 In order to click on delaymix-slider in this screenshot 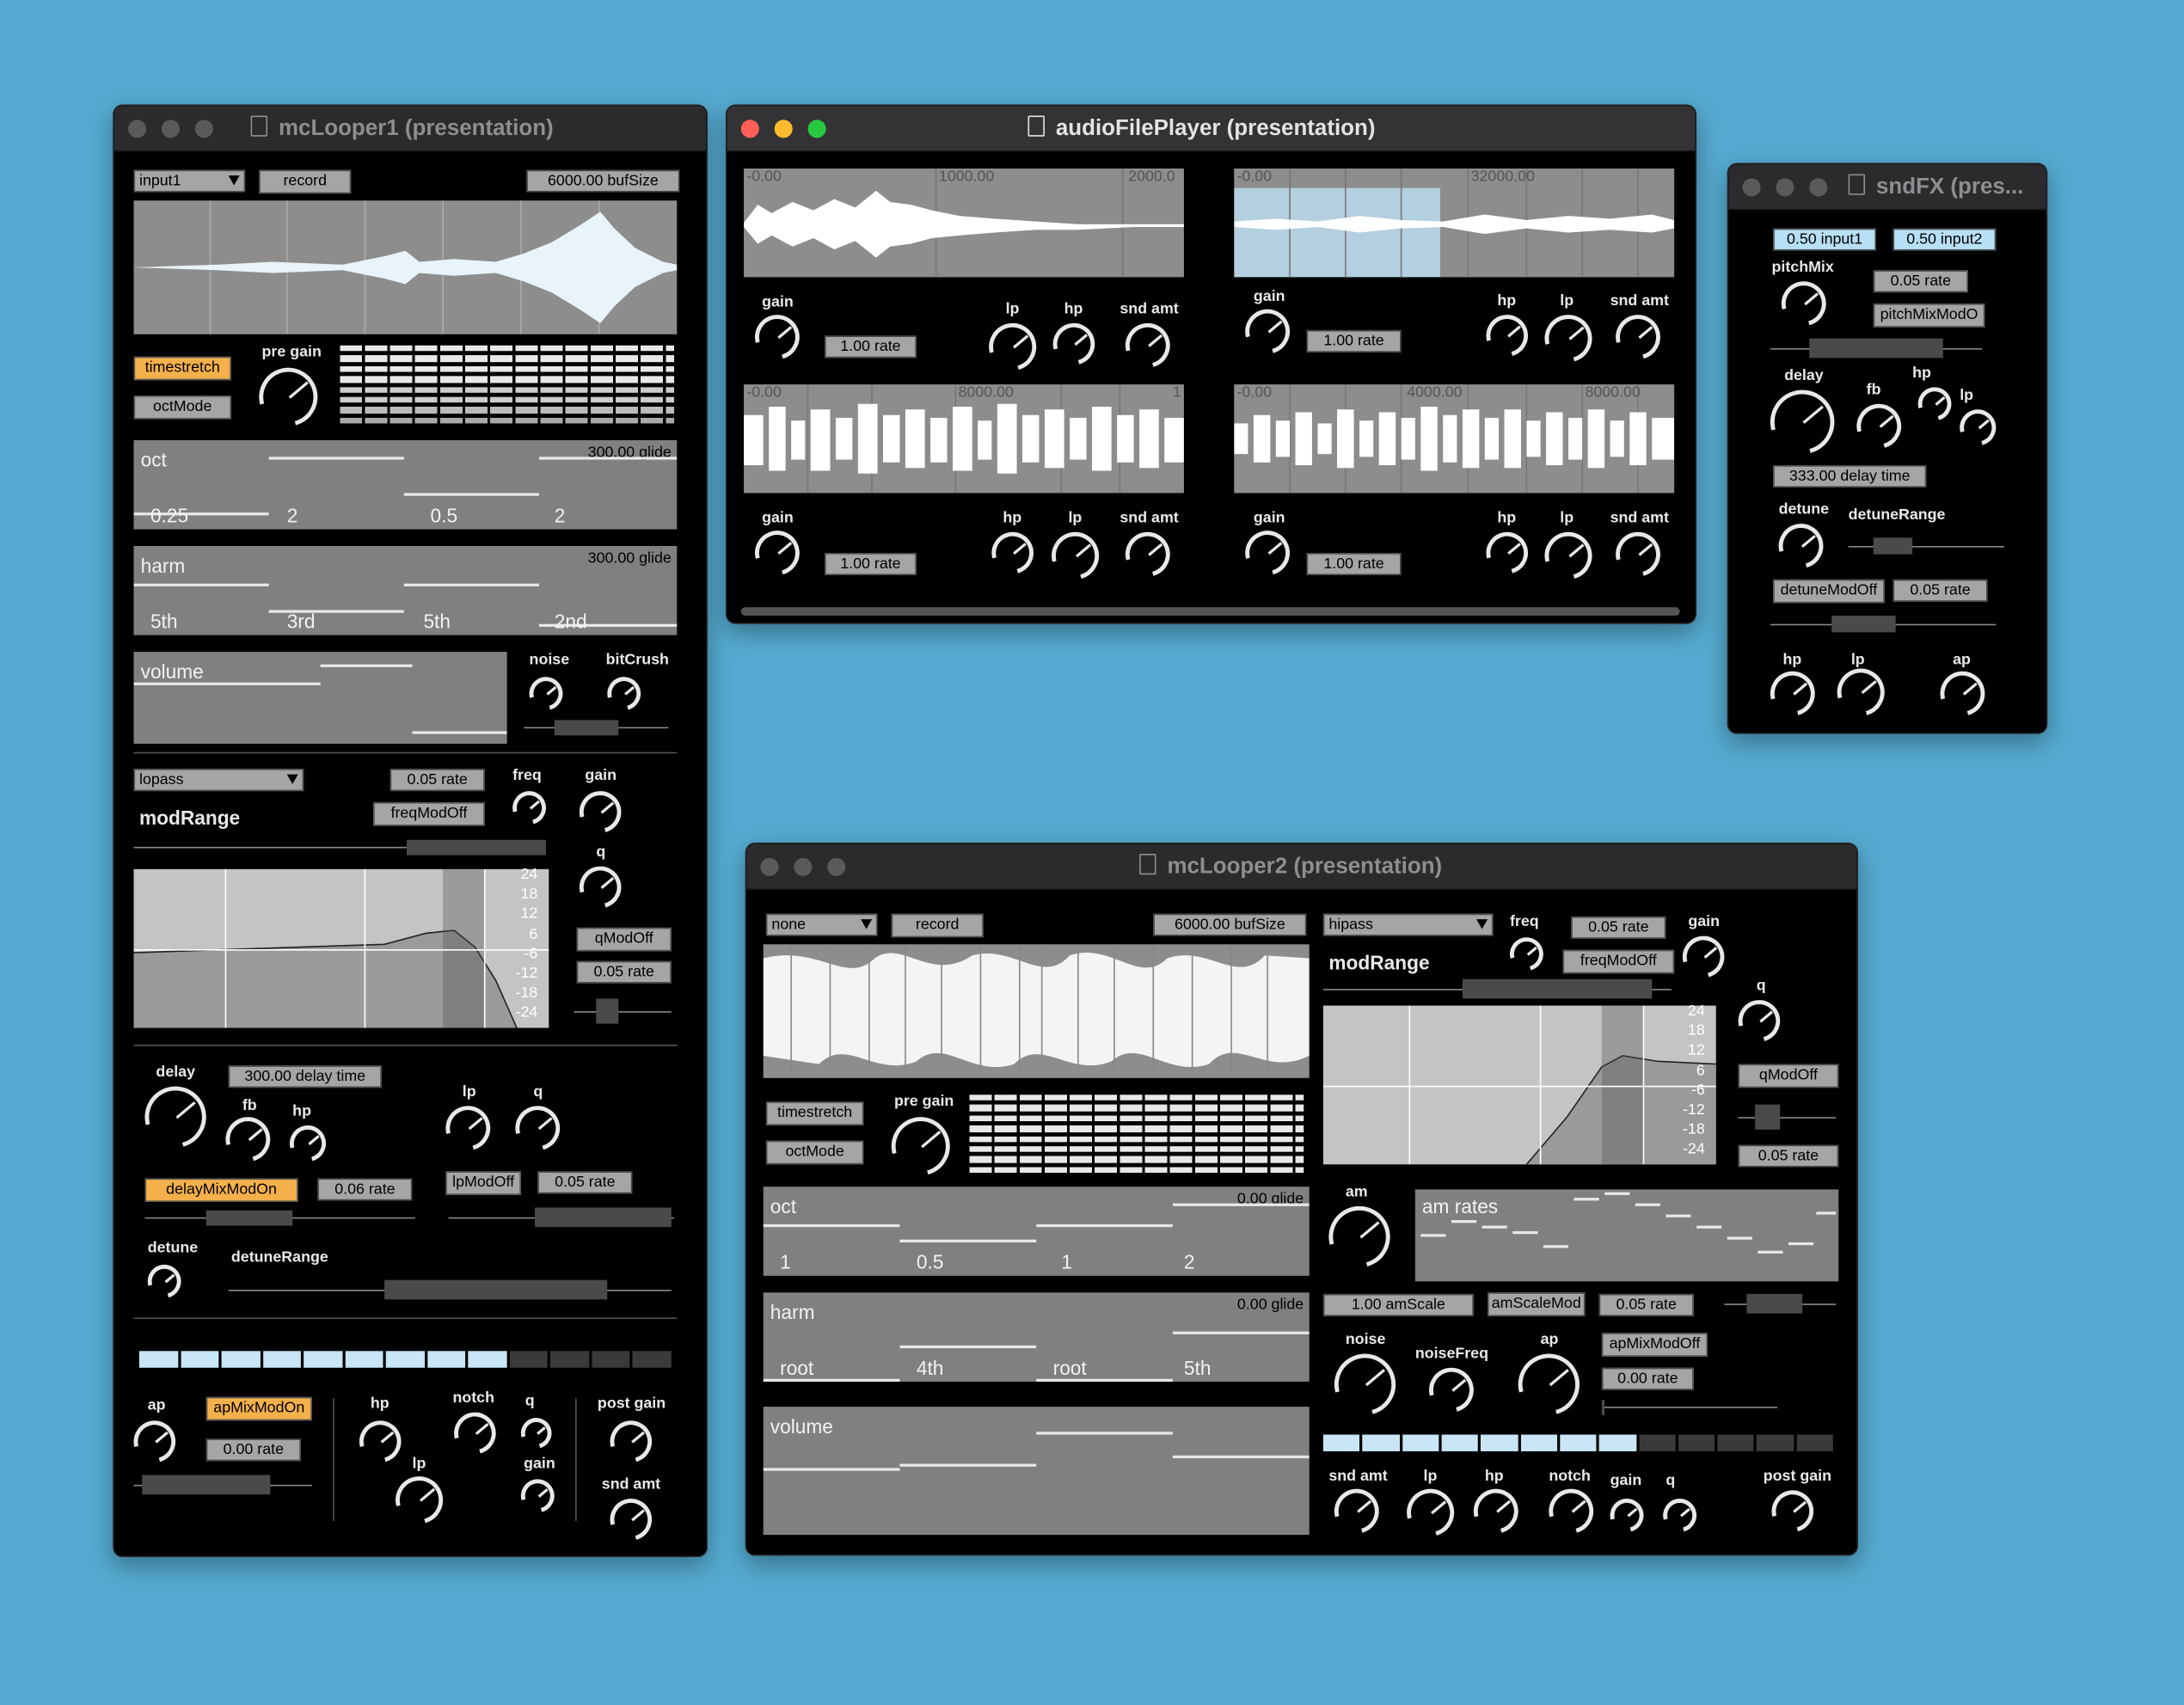, I will do `click(279, 1218)`.